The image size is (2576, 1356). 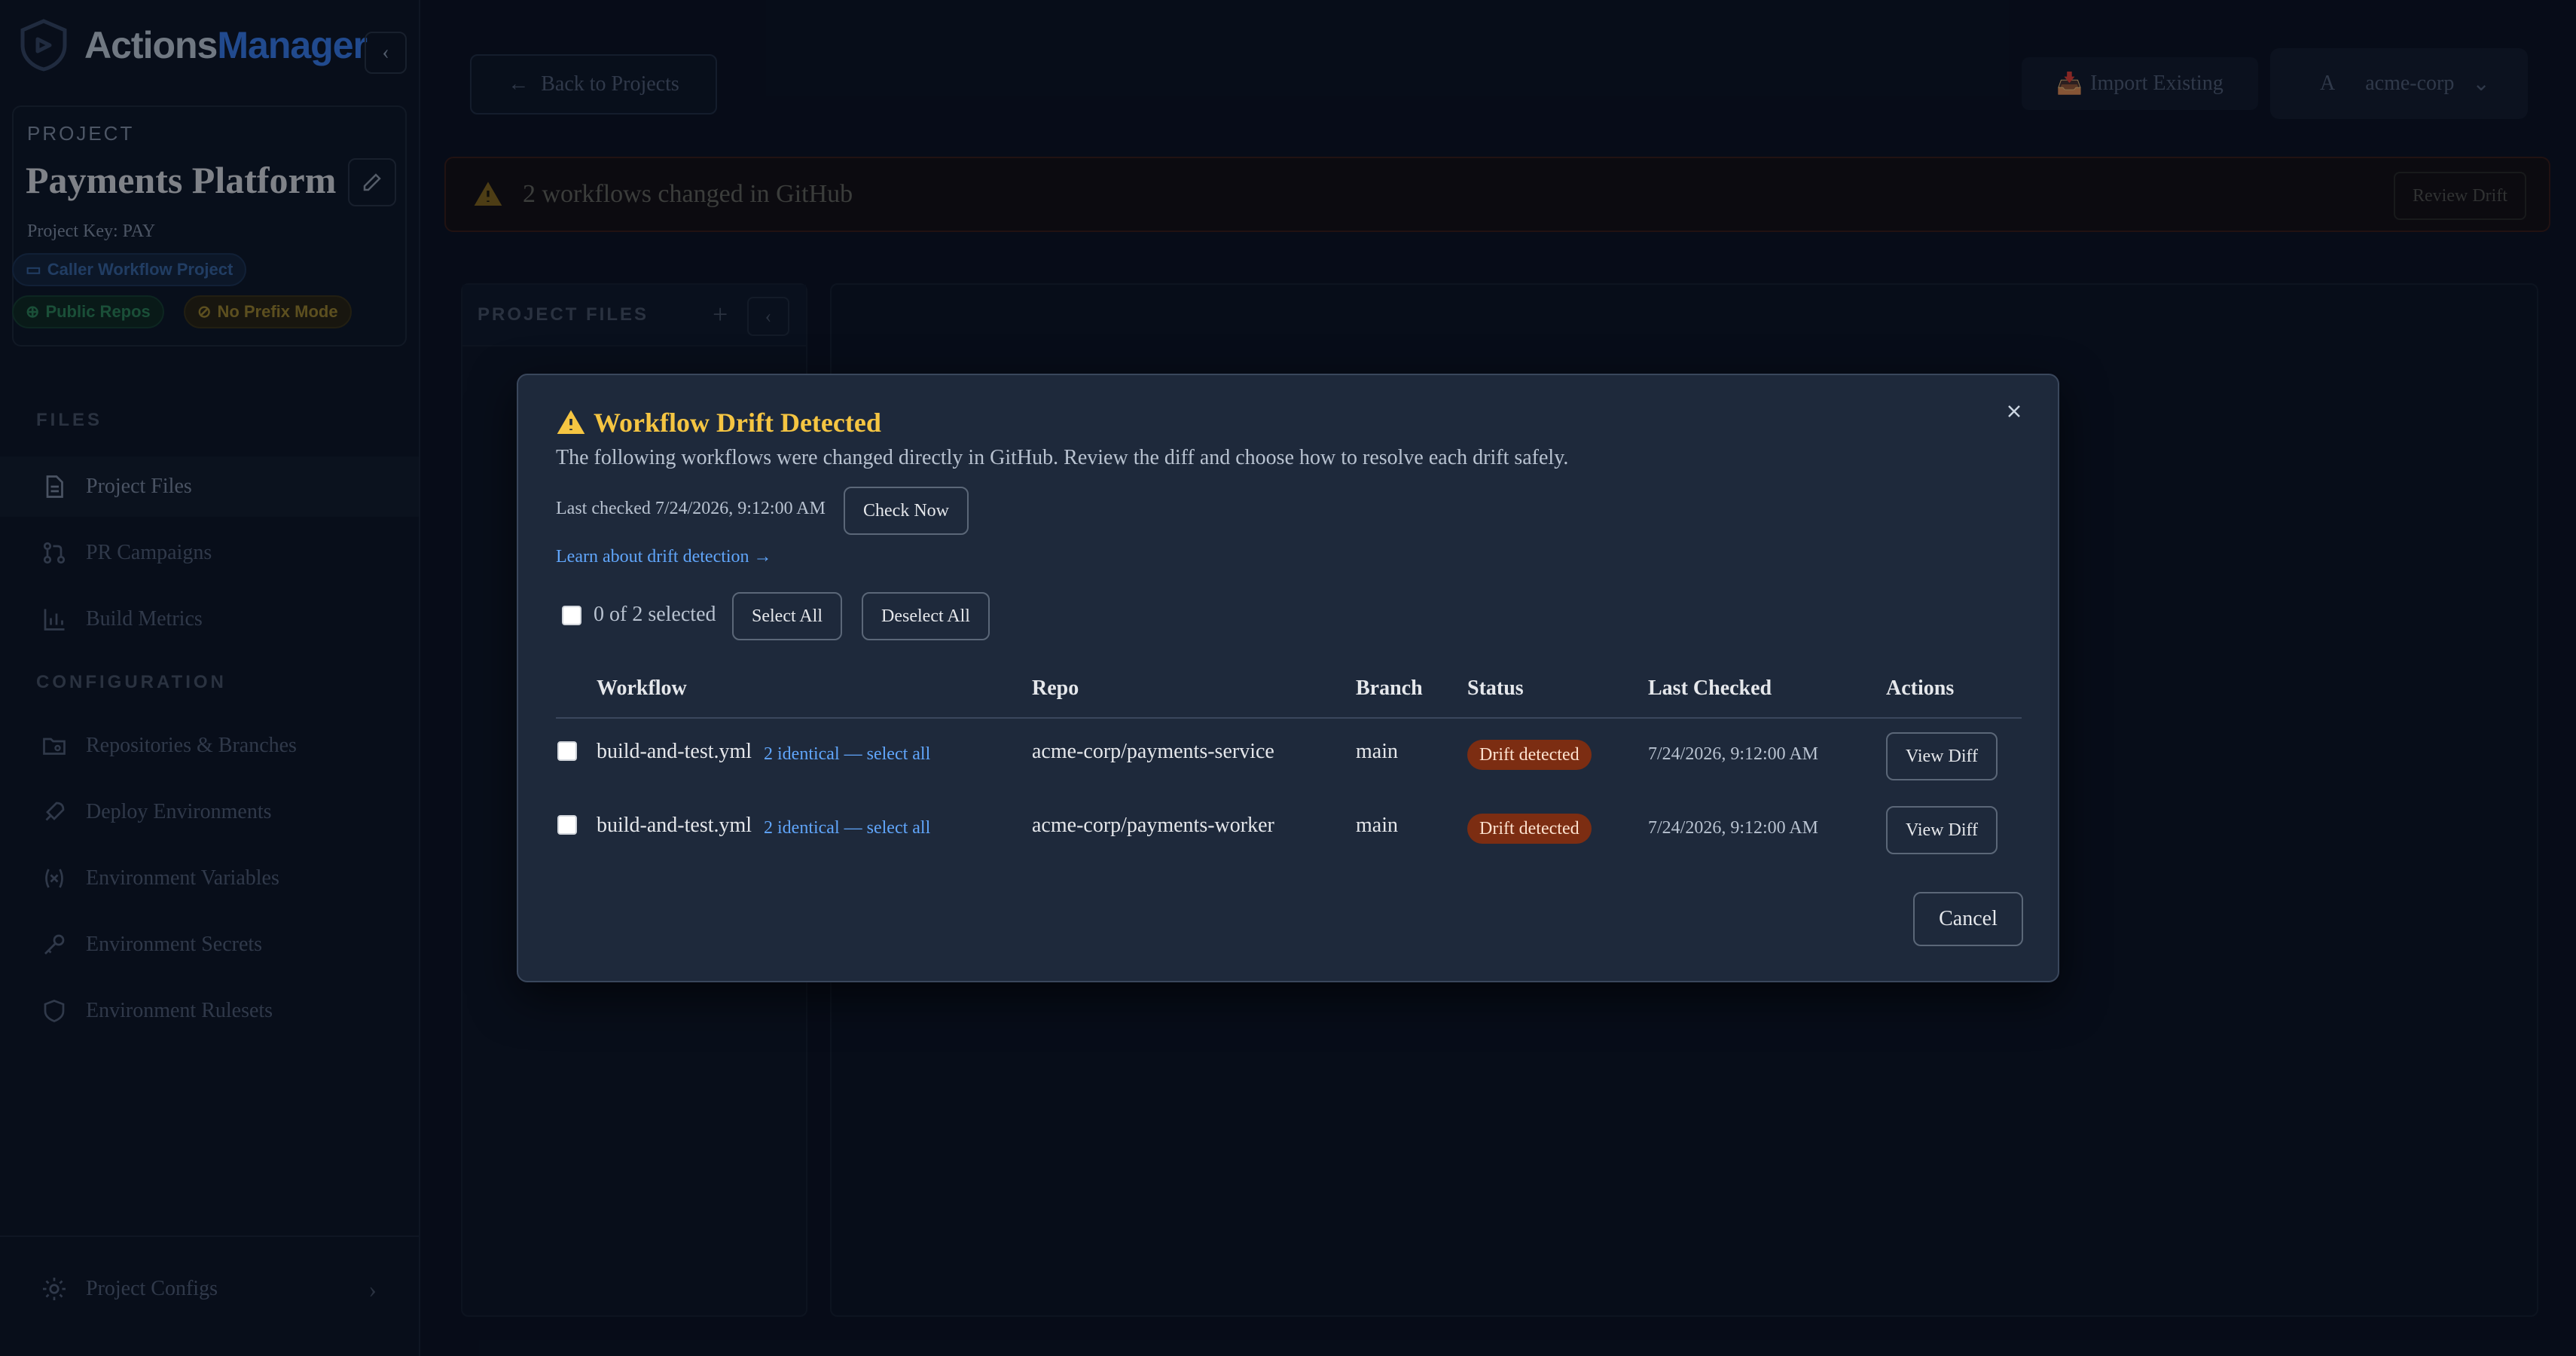 What do you see at coordinates (738, 423) in the screenshot?
I see `modal-title-text: Workflow Drift Detected` at bounding box center [738, 423].